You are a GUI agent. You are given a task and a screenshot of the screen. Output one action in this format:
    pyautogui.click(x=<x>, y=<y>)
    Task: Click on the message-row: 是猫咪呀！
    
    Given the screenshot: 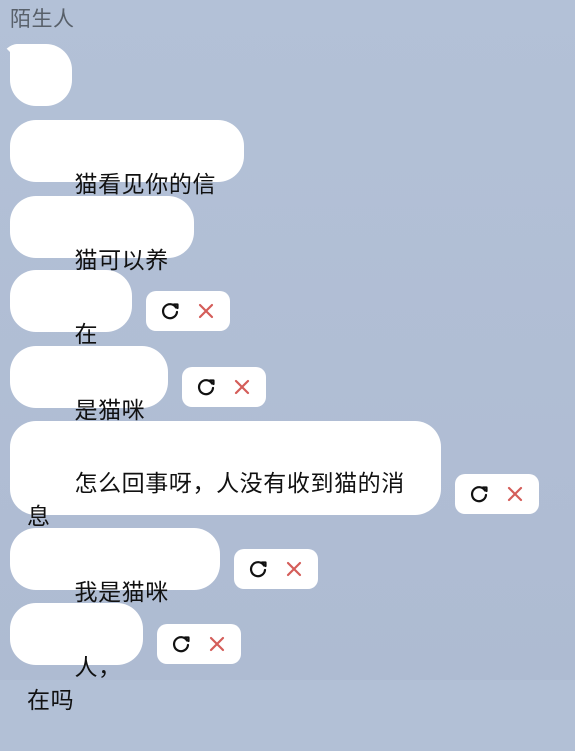 What is the action you would take?
    pyautogui.click(x=138, y=401)
    